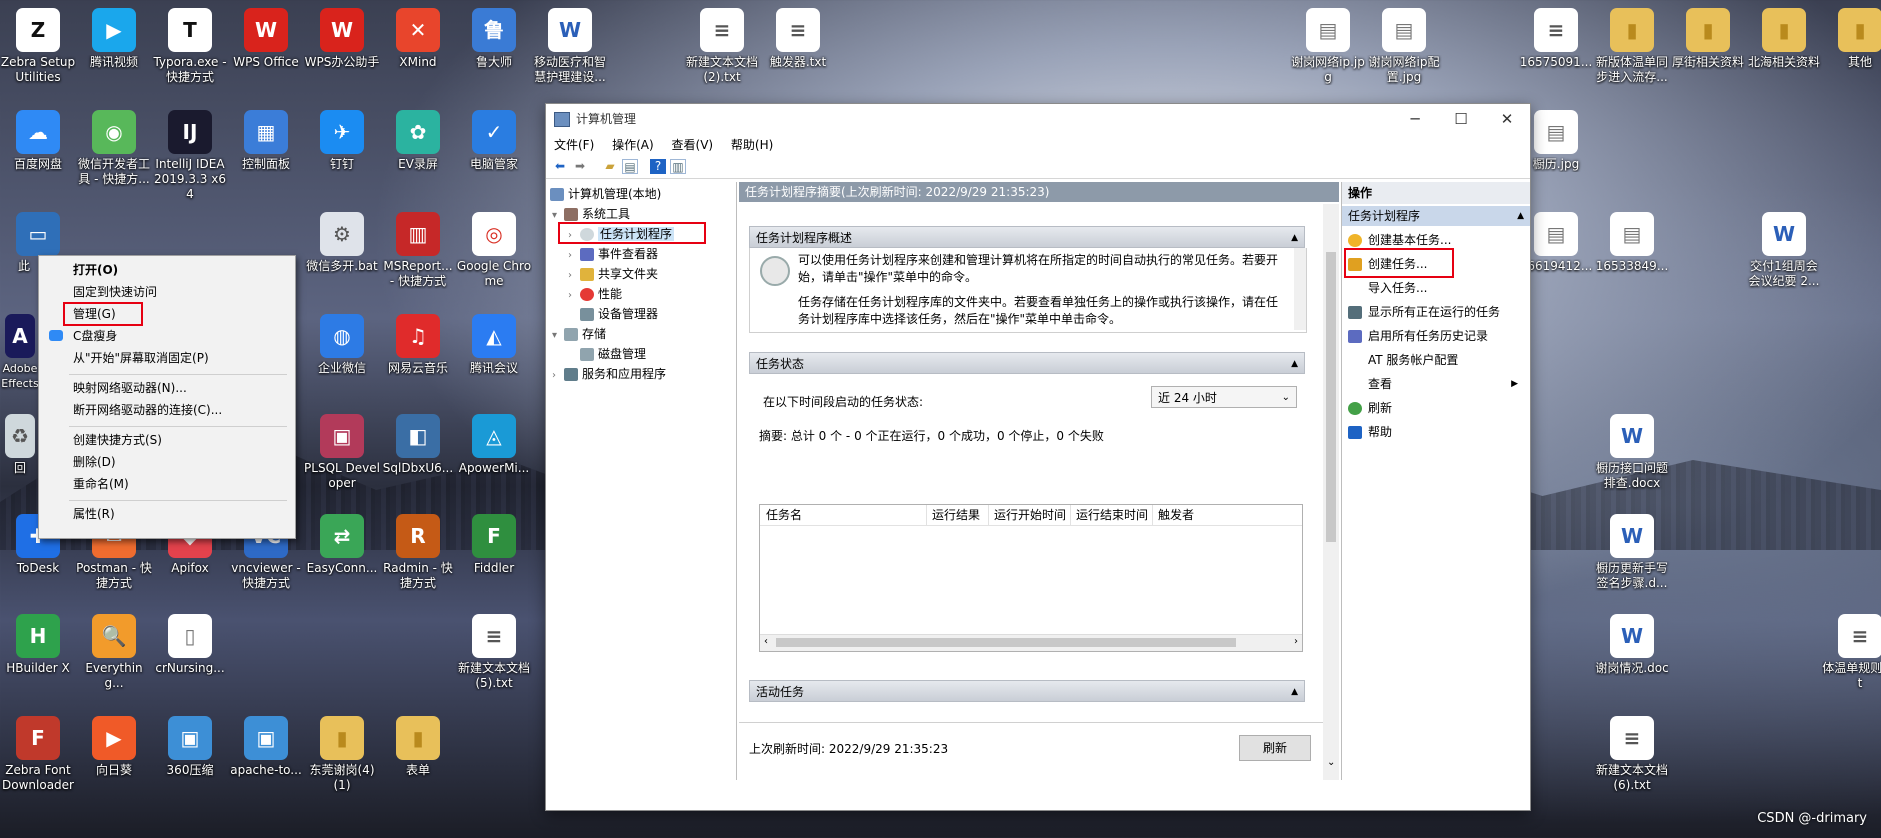 This screenshot has width=1881, height=838. I want to click on column-run-start: 运行开始时间, so click(1029, 515).